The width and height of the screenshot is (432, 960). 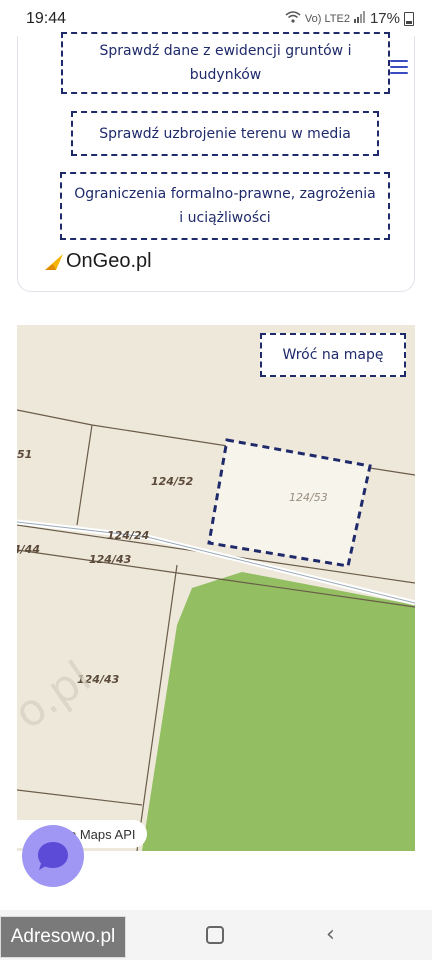 I want to click on parcel-label: 124/52, so click(x=172, y=481).